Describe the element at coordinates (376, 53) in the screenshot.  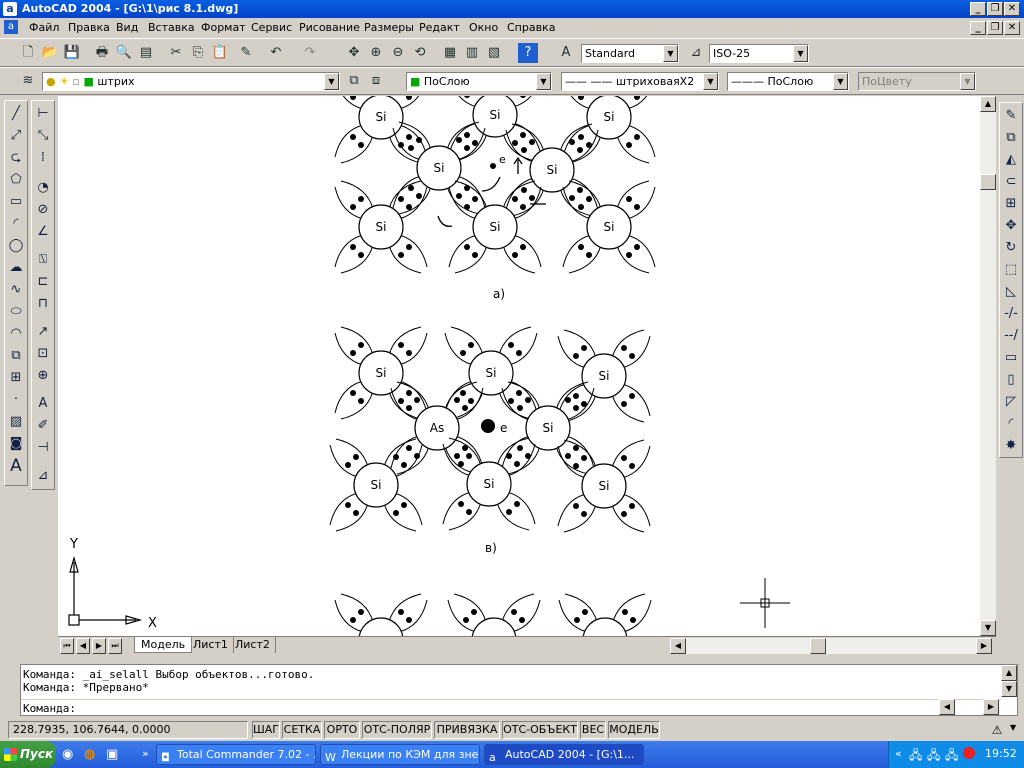
I see `zoom-realtime-icon: ⊕` at that location.